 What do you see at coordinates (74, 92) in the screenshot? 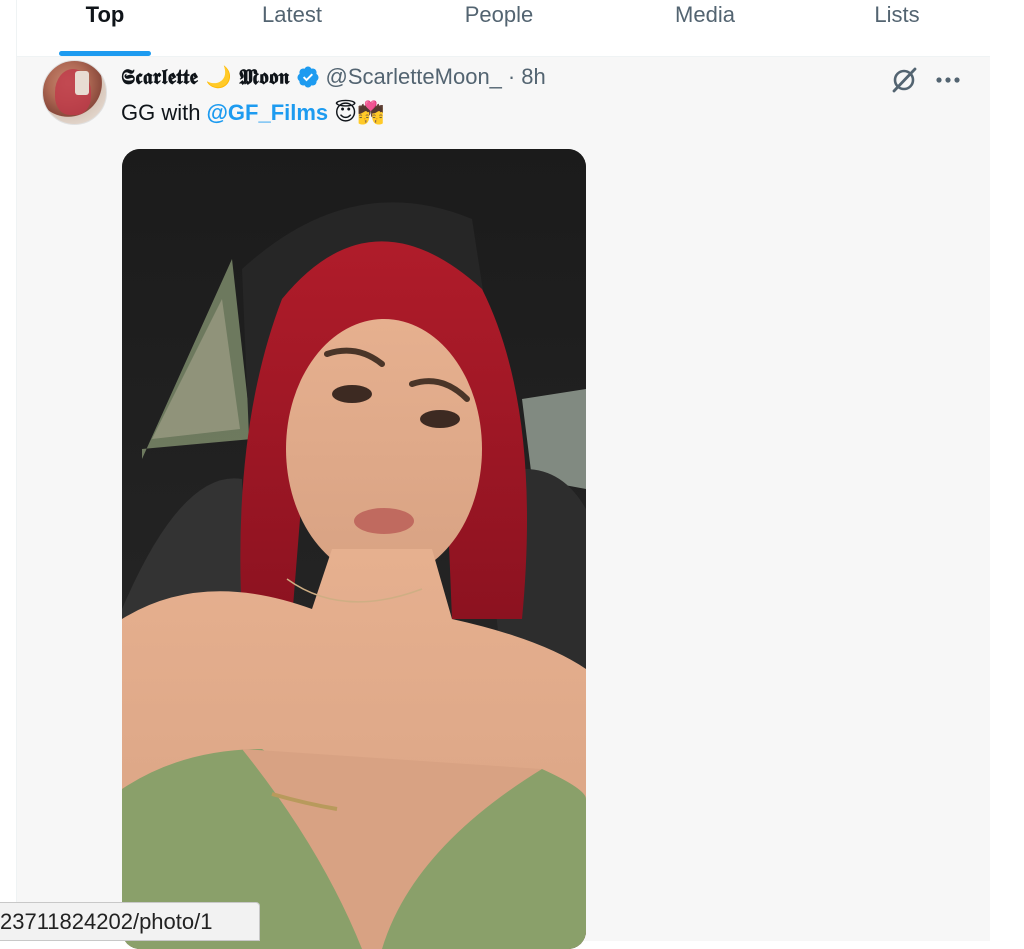
I see `avatar` at bounding box center [74, 92].